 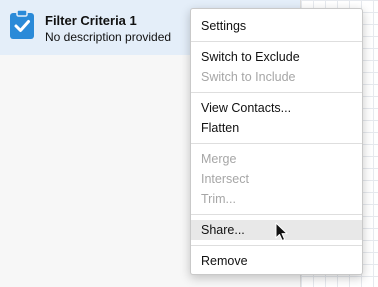 What do you see at coordinates (248, 77) in the screenshot?
I see `menu-item-switch-to-include: Switch to Include` at bounding box center [248, 77].